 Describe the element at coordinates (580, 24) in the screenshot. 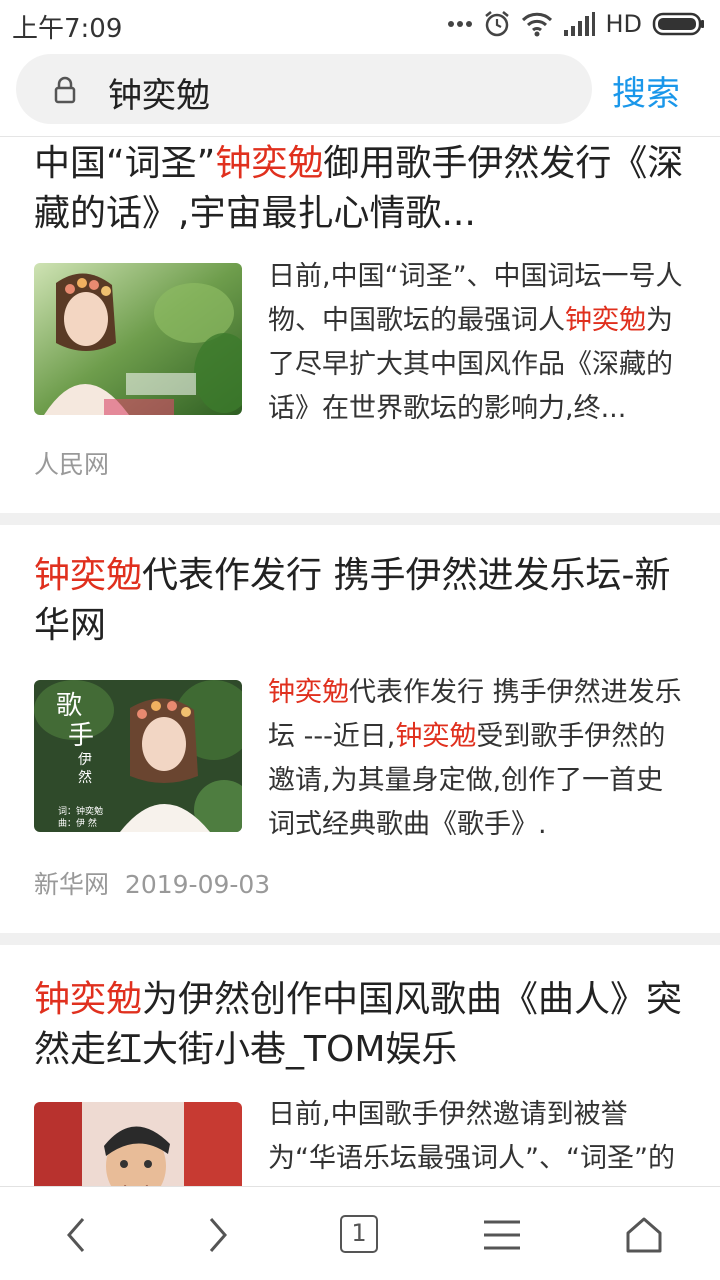

I see `signal-icon` at that location.